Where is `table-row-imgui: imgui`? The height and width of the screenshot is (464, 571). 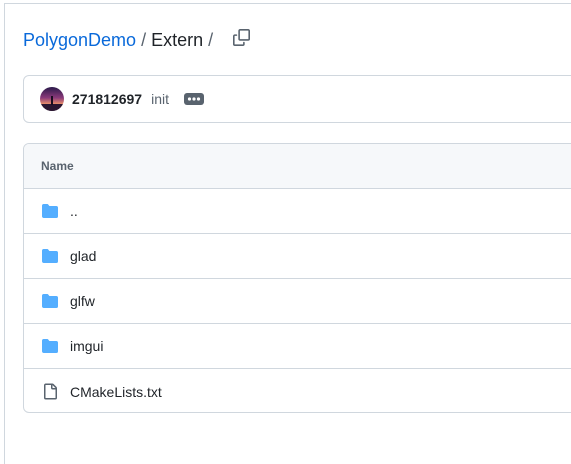
table-row-imgui: imgui is located at coordinates (297, 346).